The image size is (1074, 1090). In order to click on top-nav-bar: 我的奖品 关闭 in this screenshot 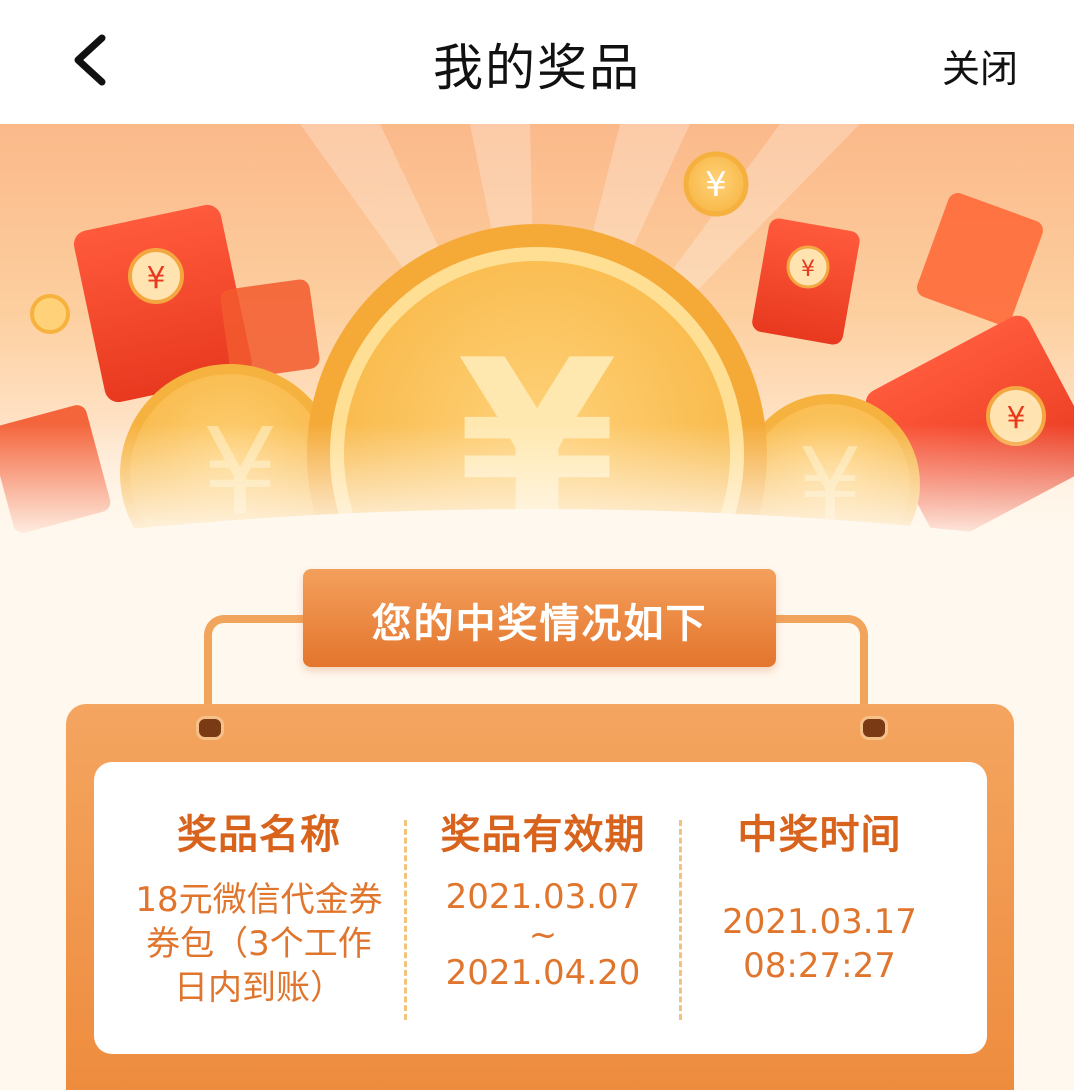, I will do `click(537, 62)`.